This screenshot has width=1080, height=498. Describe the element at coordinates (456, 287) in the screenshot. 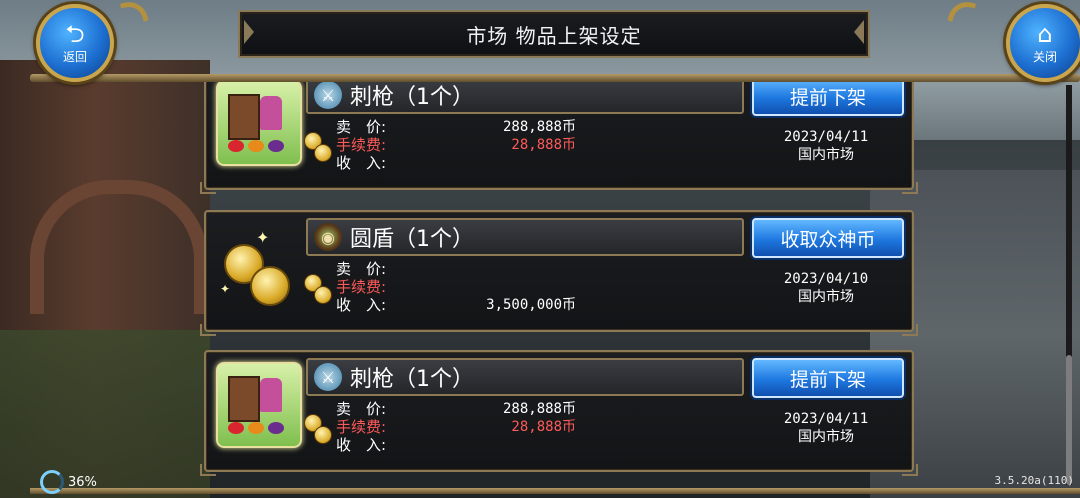

I see `price-details: 卖 价: 手续费: 收 入: 3,500,000币` at that location.